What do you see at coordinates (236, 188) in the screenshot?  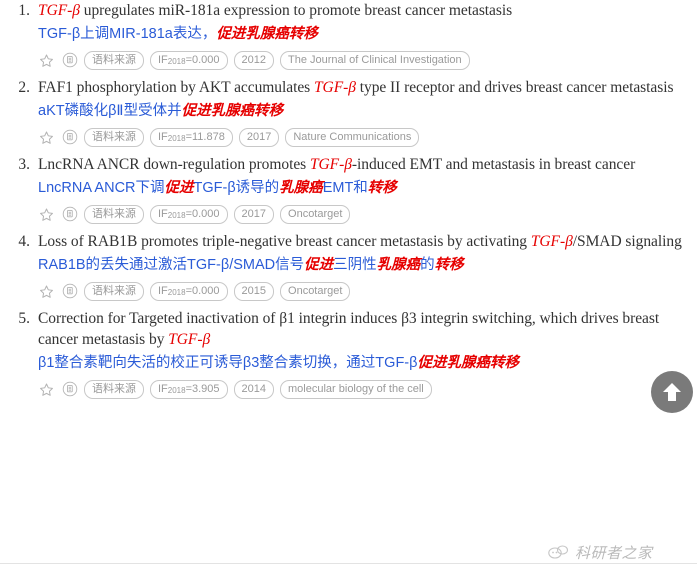 I see `title-cn-text: TGF-β诱导的` at bounding box center [236, 188].